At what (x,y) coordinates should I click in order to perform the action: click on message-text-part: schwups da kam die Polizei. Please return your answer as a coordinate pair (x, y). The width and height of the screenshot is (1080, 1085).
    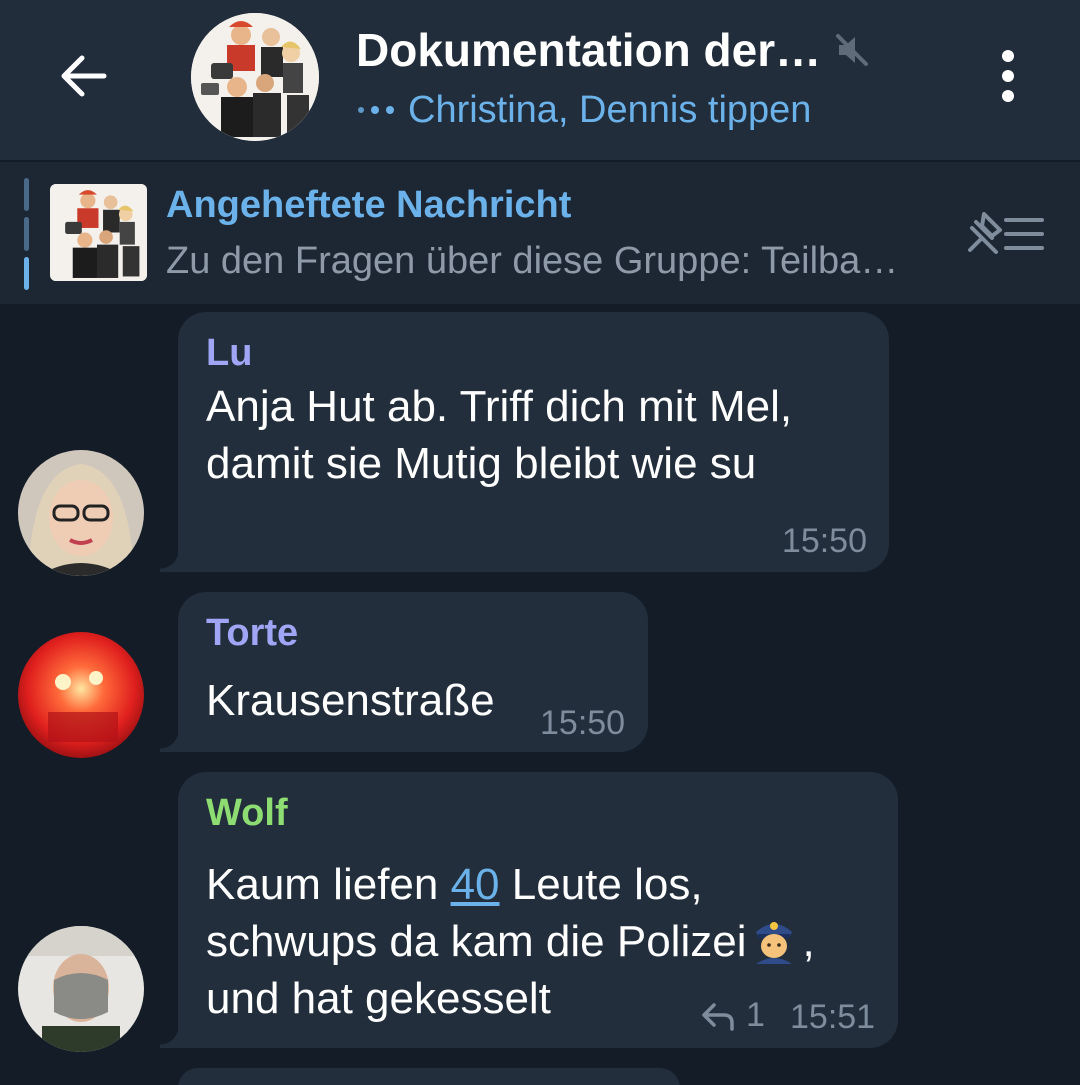
    Looking at the image, I should click on (476, 941).